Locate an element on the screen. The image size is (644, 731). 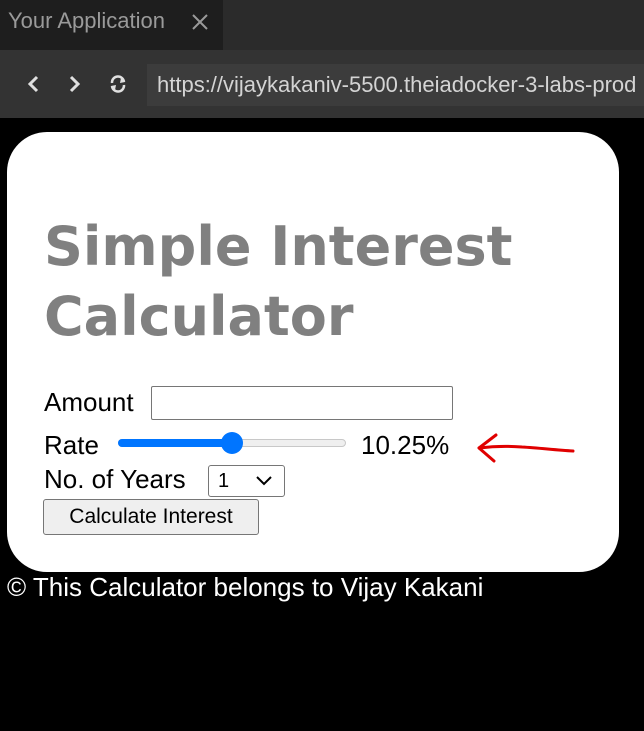
amount-input is located at coordinates (302, 403).